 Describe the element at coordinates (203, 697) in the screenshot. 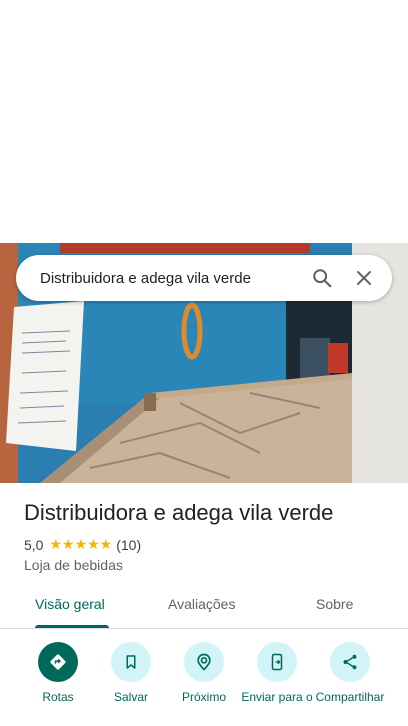

I see `nearby-label: Próximo` at that location.